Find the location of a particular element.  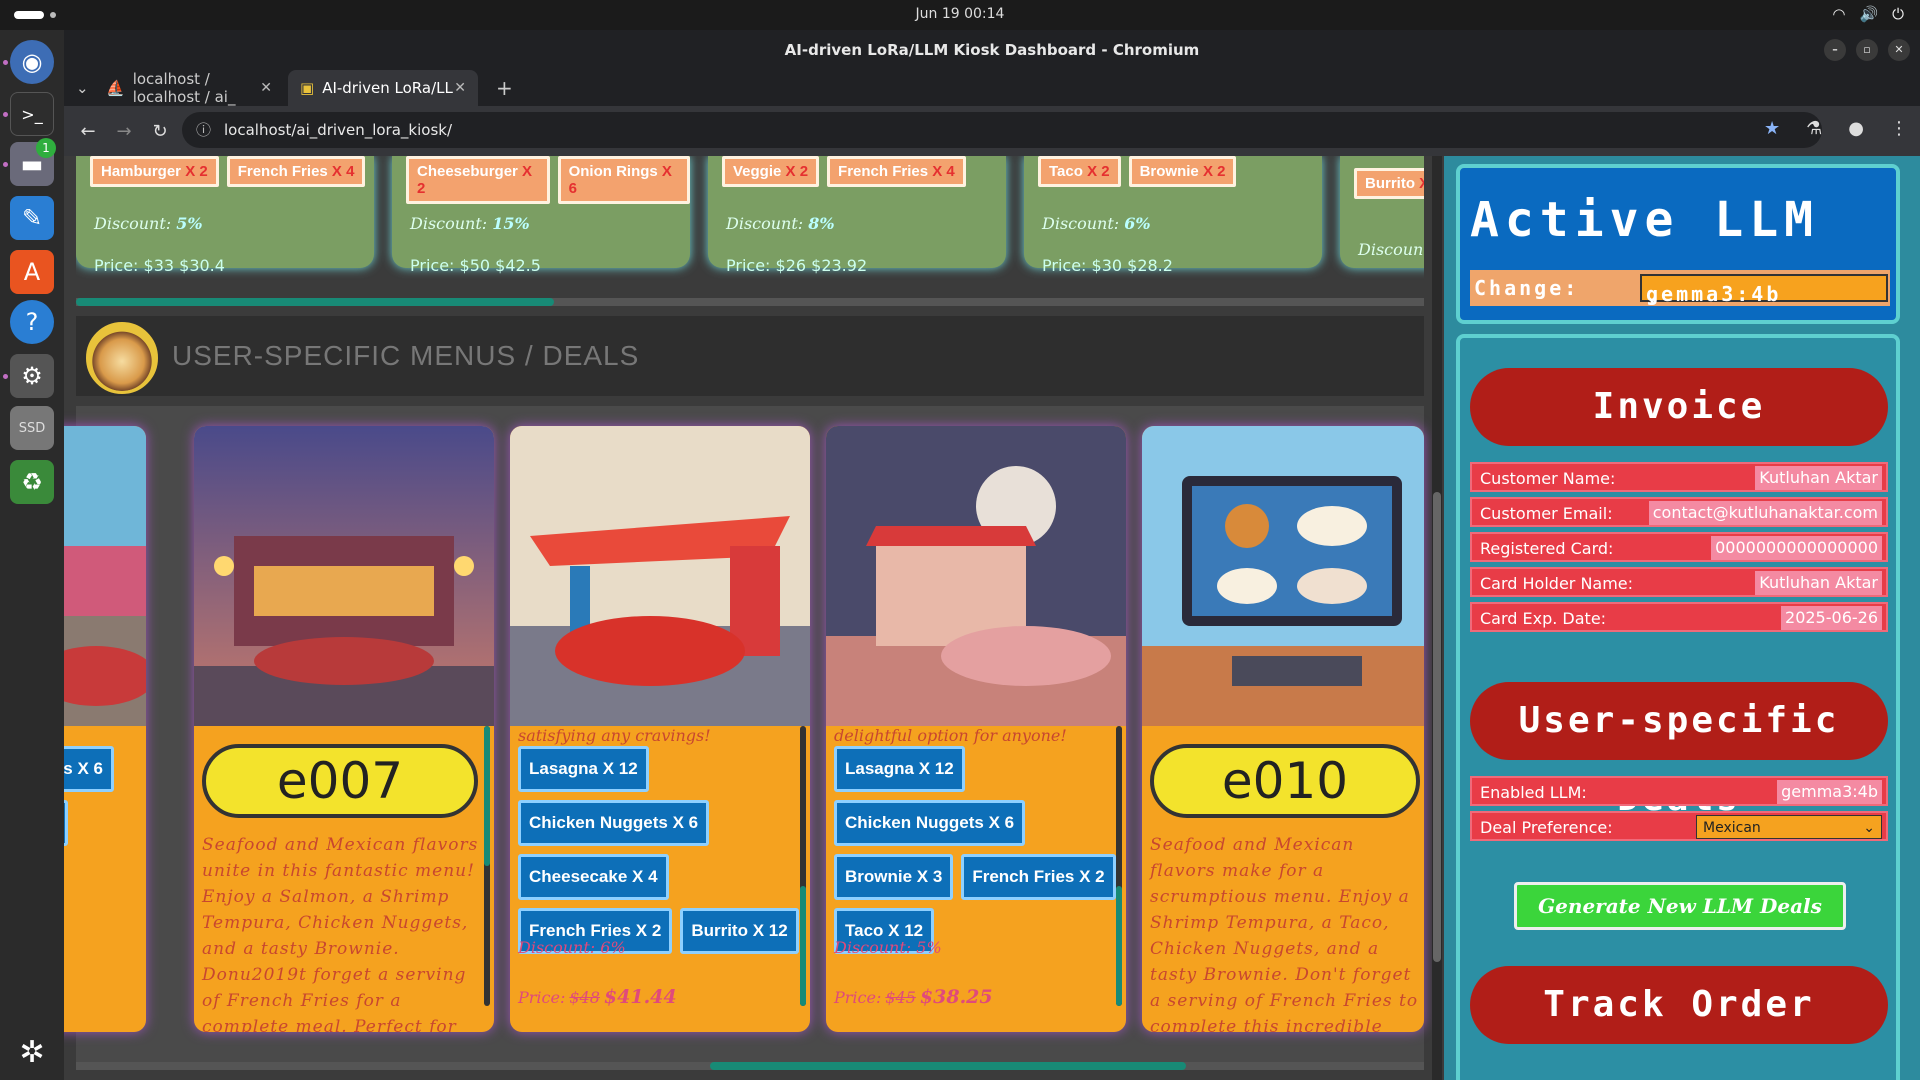

invoice-row: Card Holder Name: Kutluhan Aktar is located at coordinates (1679, 582).